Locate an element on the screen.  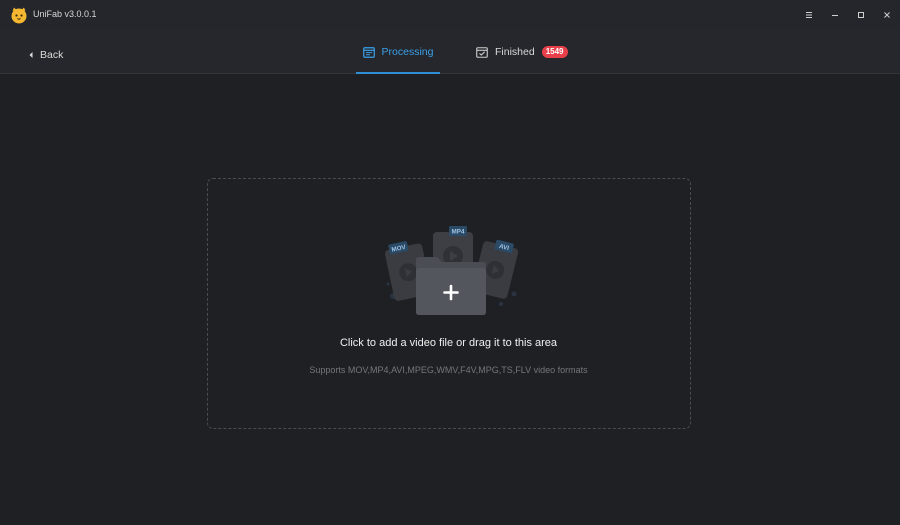
close-button is located at coordinates (887, 15).